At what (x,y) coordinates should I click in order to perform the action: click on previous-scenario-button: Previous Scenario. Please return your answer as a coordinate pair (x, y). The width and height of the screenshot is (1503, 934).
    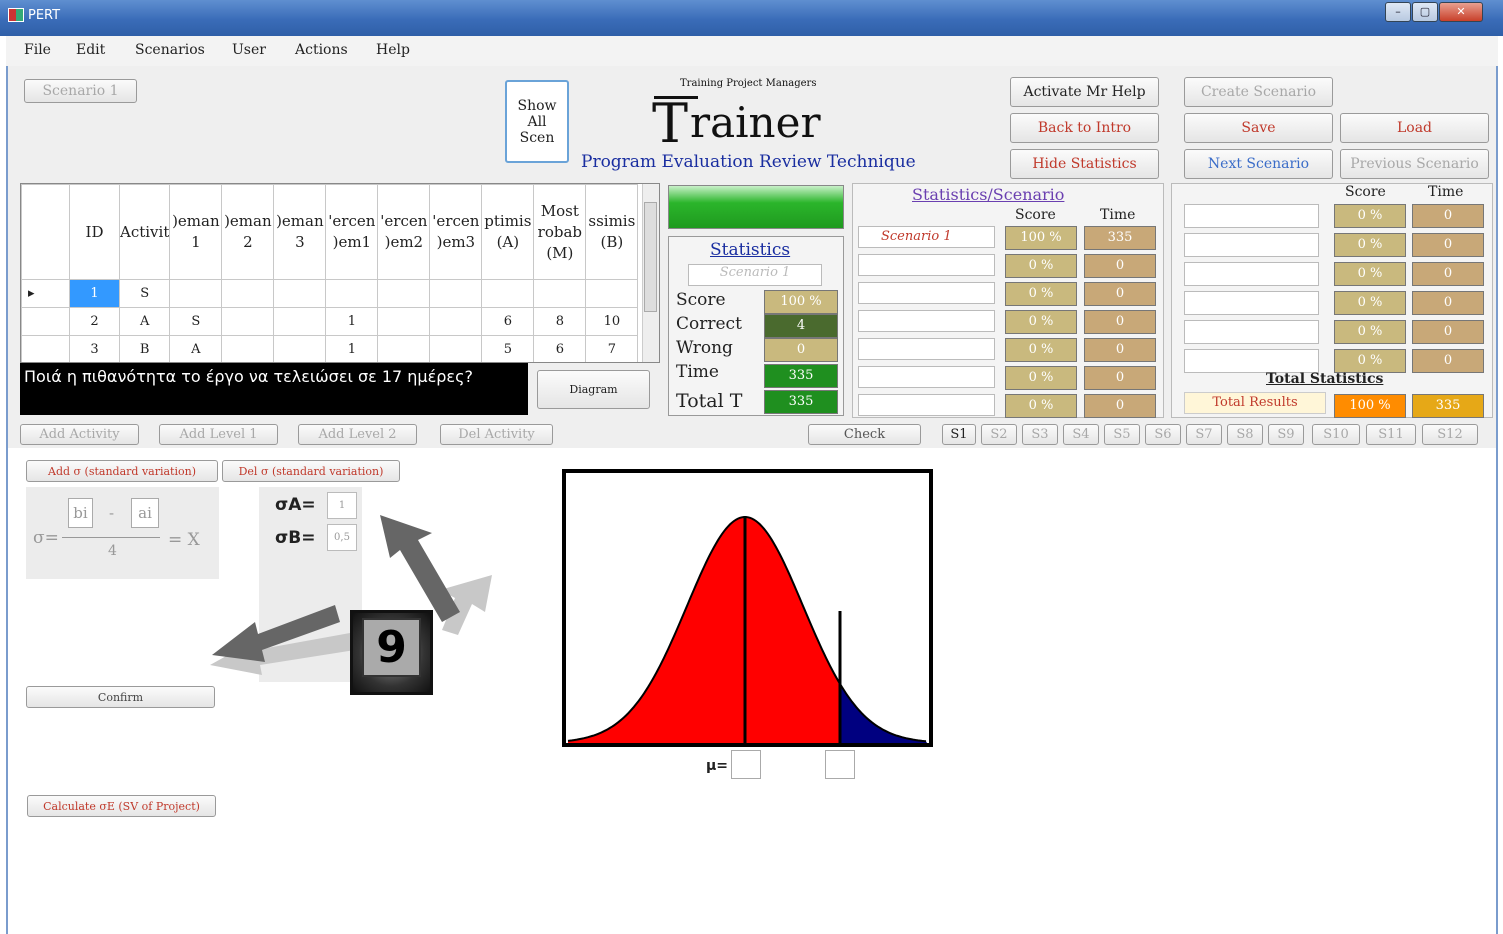
    Looking at the image, I should click on (1414, 164).